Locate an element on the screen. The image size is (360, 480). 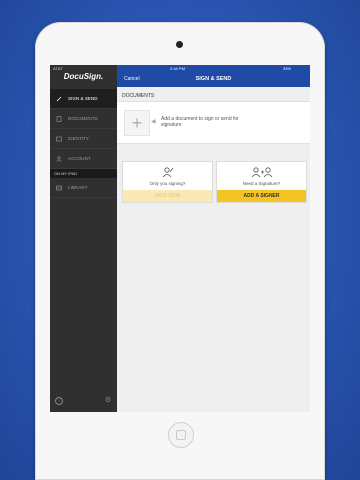
pen-icon is located at coordinates (59, 99).